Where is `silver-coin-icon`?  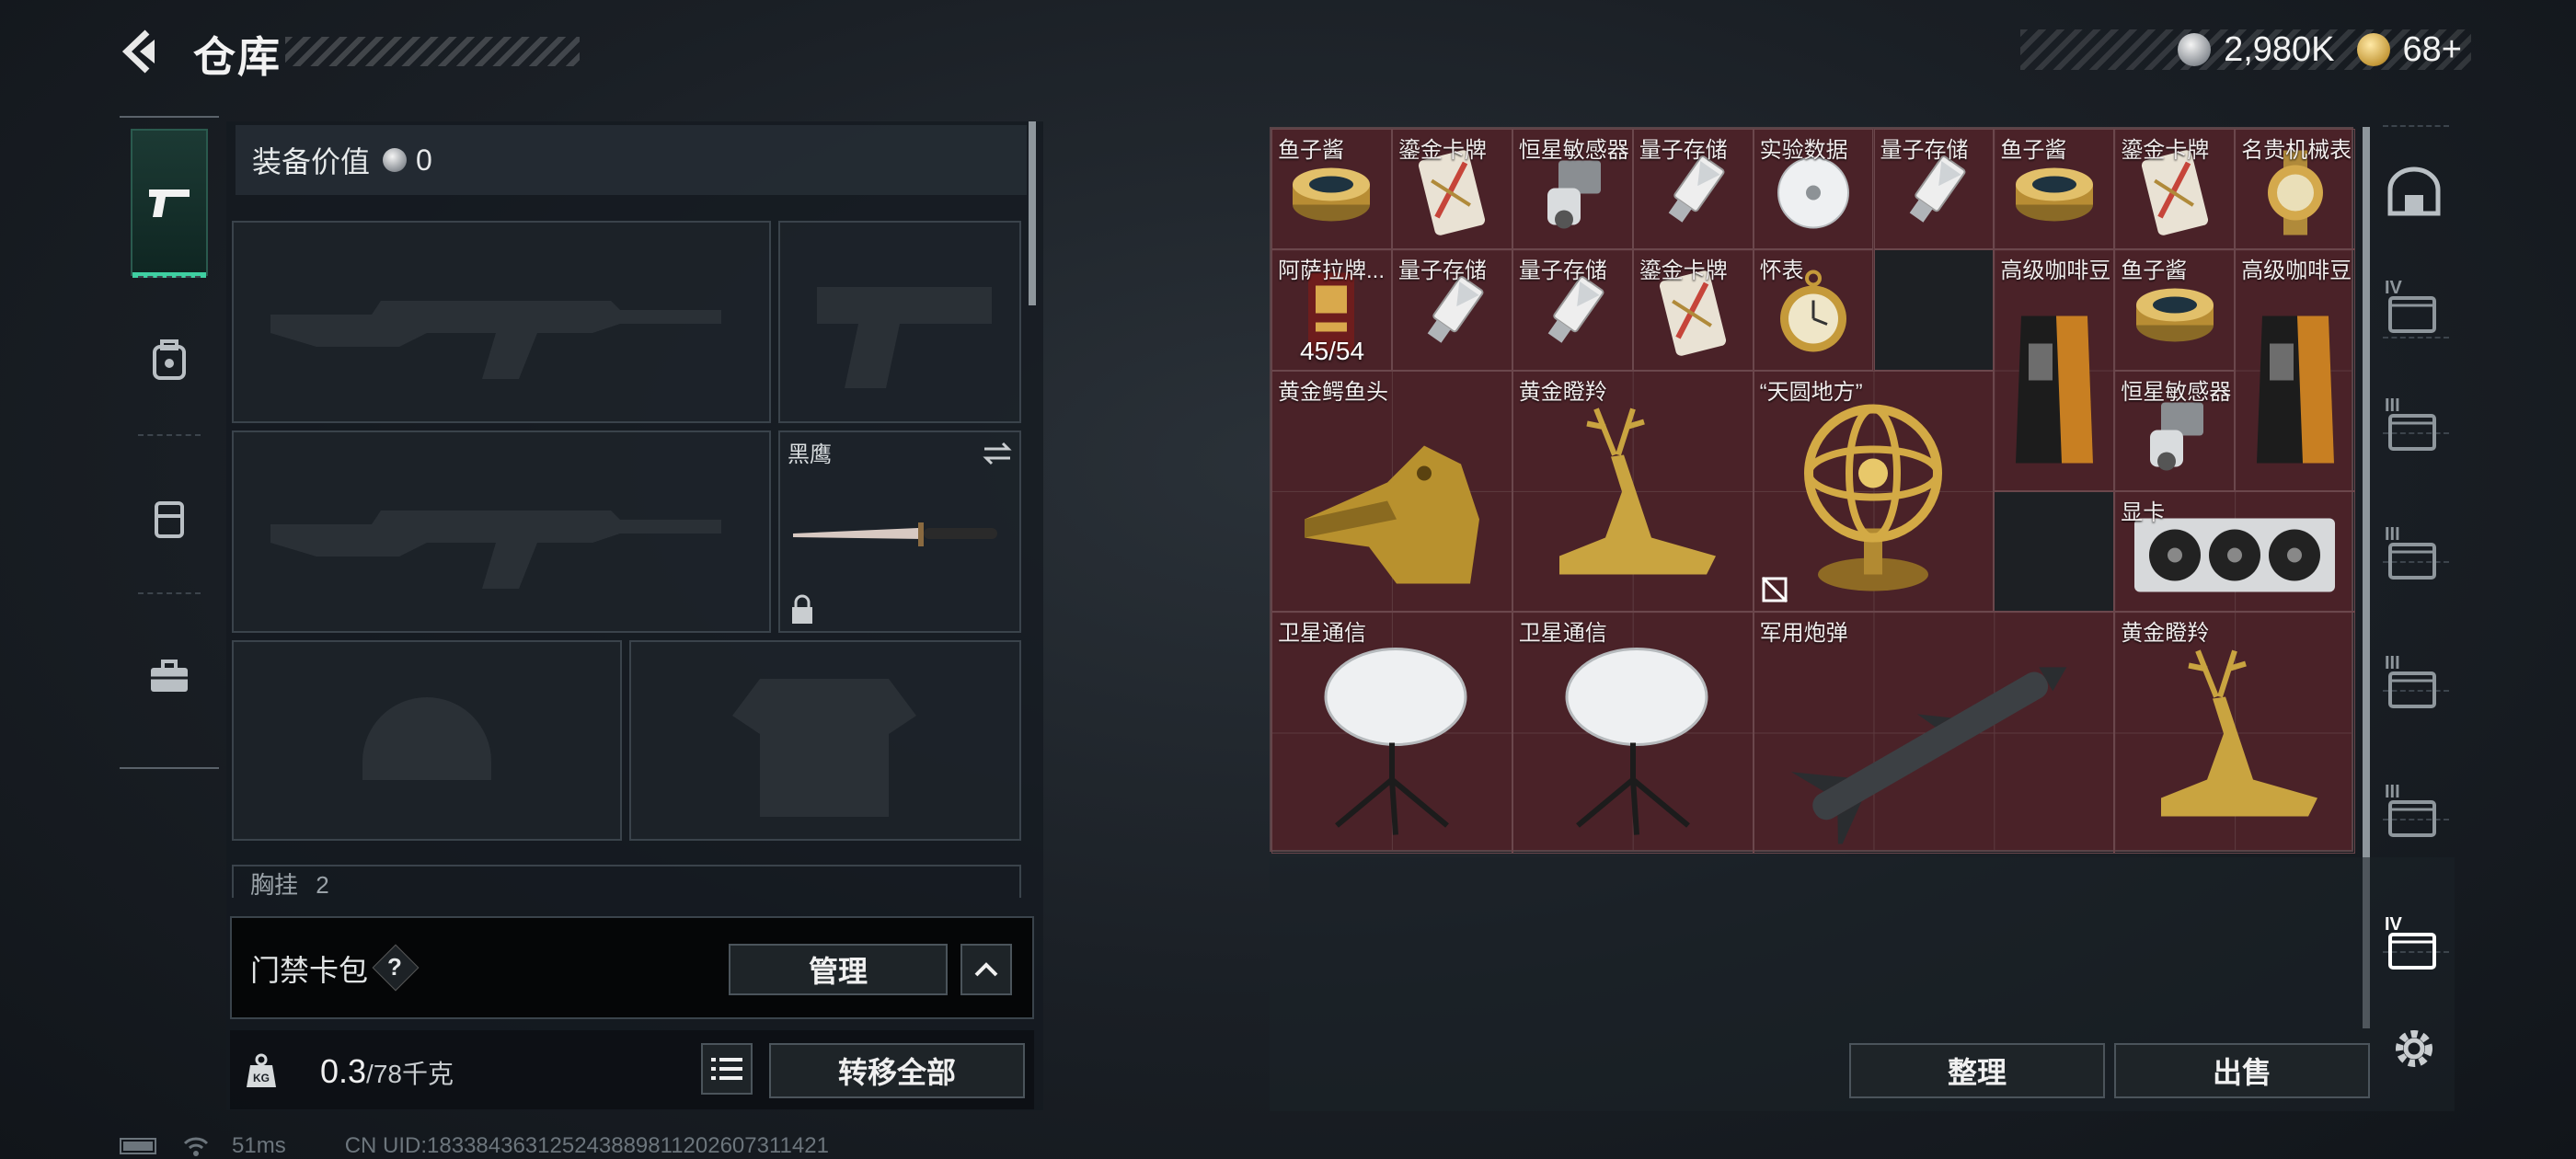
silver-coin-icon is located at coordinates (395, 160).